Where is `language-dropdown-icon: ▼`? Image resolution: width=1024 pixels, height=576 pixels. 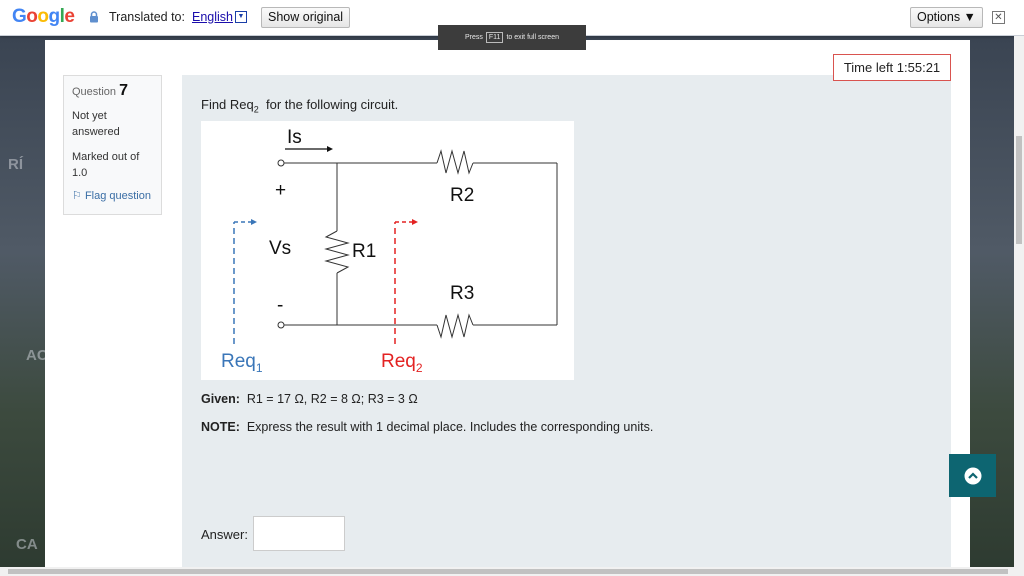 language-dropdown-icon: ▼ is located at coordinates (241, 17).